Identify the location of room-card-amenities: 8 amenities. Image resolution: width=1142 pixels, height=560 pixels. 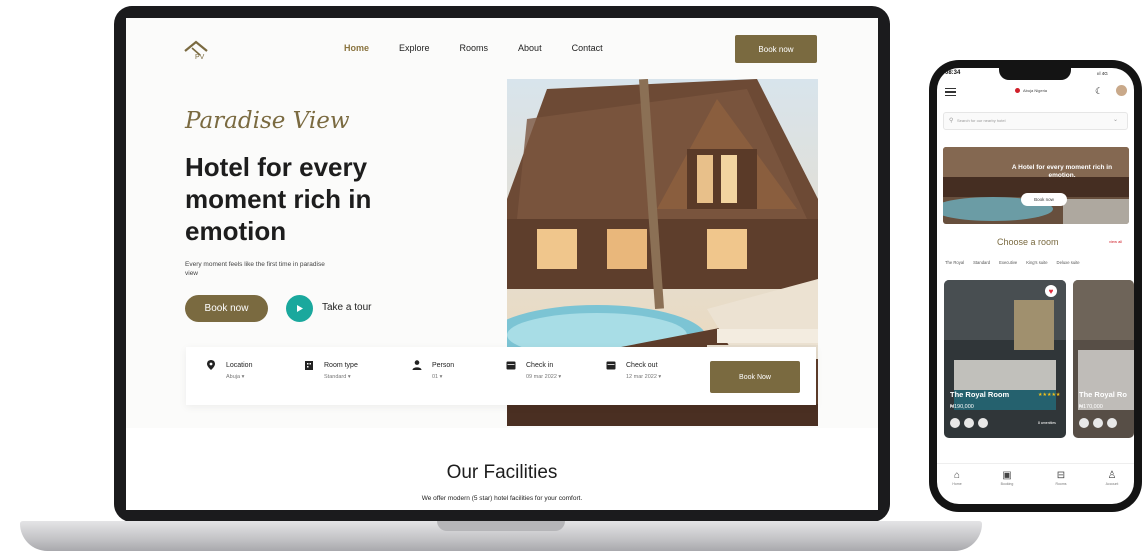
(1047, 423).